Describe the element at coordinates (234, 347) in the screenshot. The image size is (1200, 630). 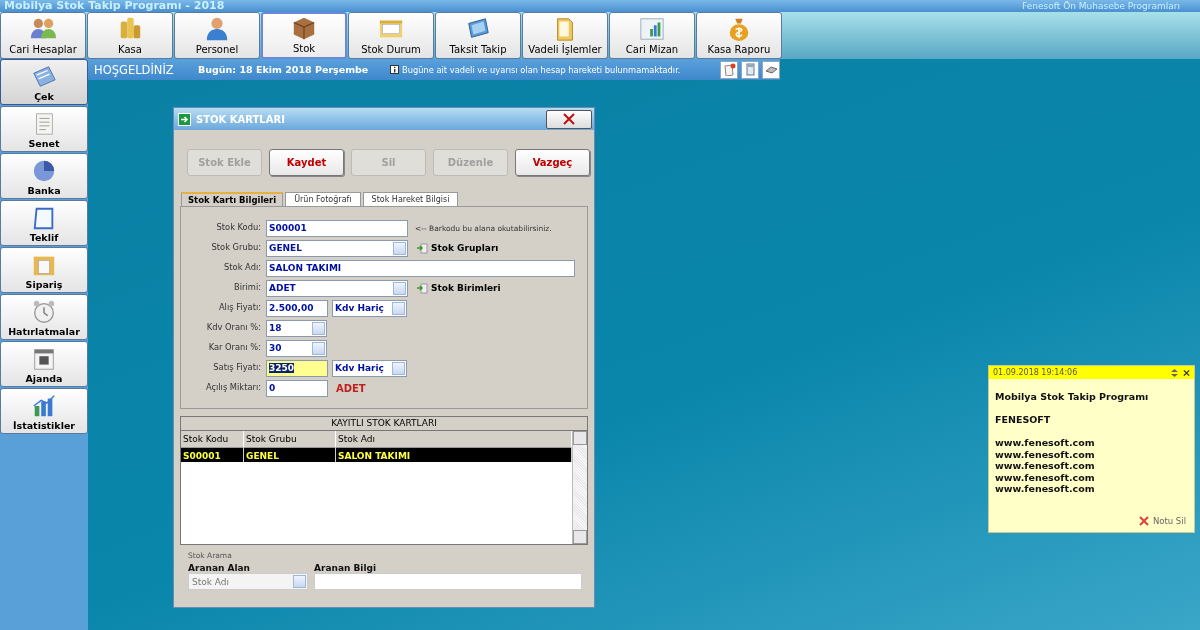
I see `field-label: Kar Oranı %:` at that location.